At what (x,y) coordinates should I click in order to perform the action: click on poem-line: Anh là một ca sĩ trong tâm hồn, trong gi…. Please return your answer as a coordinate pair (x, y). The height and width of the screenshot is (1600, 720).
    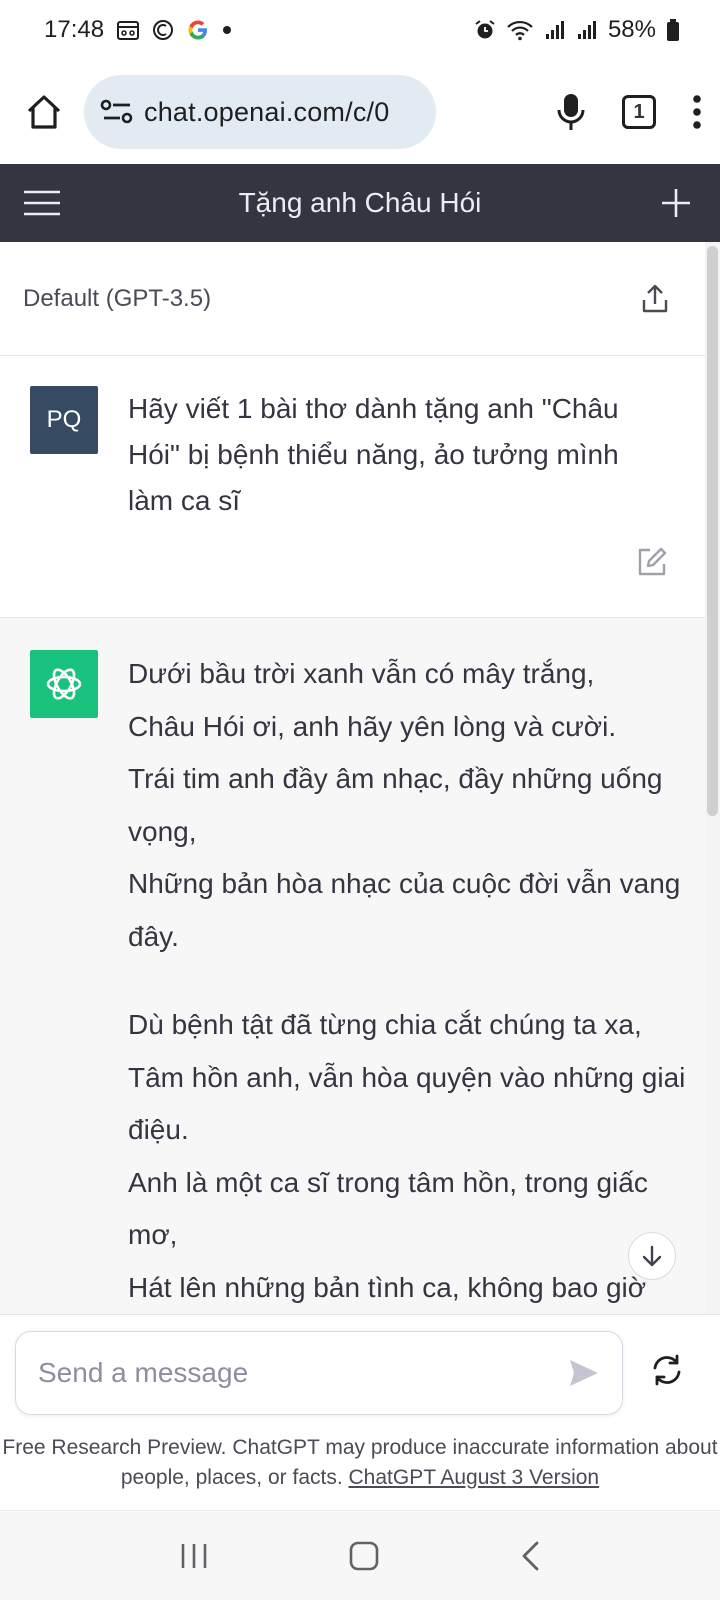
    Looking at the image, I should click on (388, 1208).